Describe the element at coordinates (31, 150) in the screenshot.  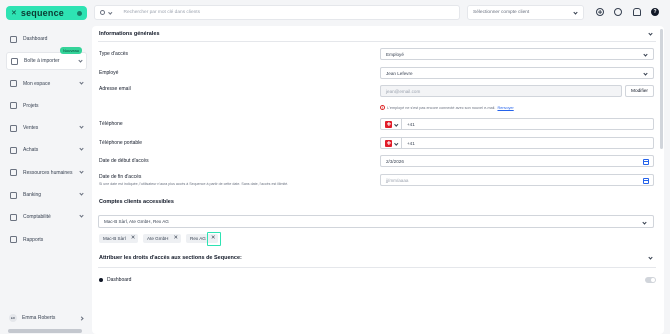
I see `sidebar-item-label: Achats` at that location.